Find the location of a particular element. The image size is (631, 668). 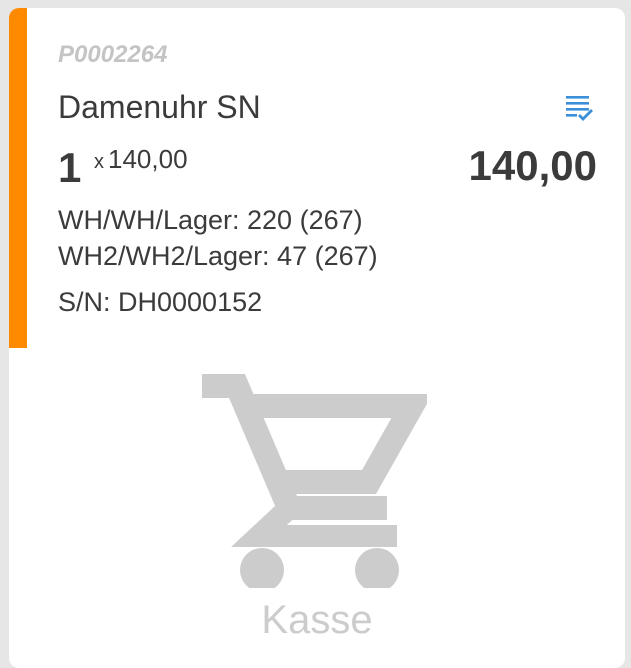

unit-price: 140,00 is located at coordinates (148, 159).